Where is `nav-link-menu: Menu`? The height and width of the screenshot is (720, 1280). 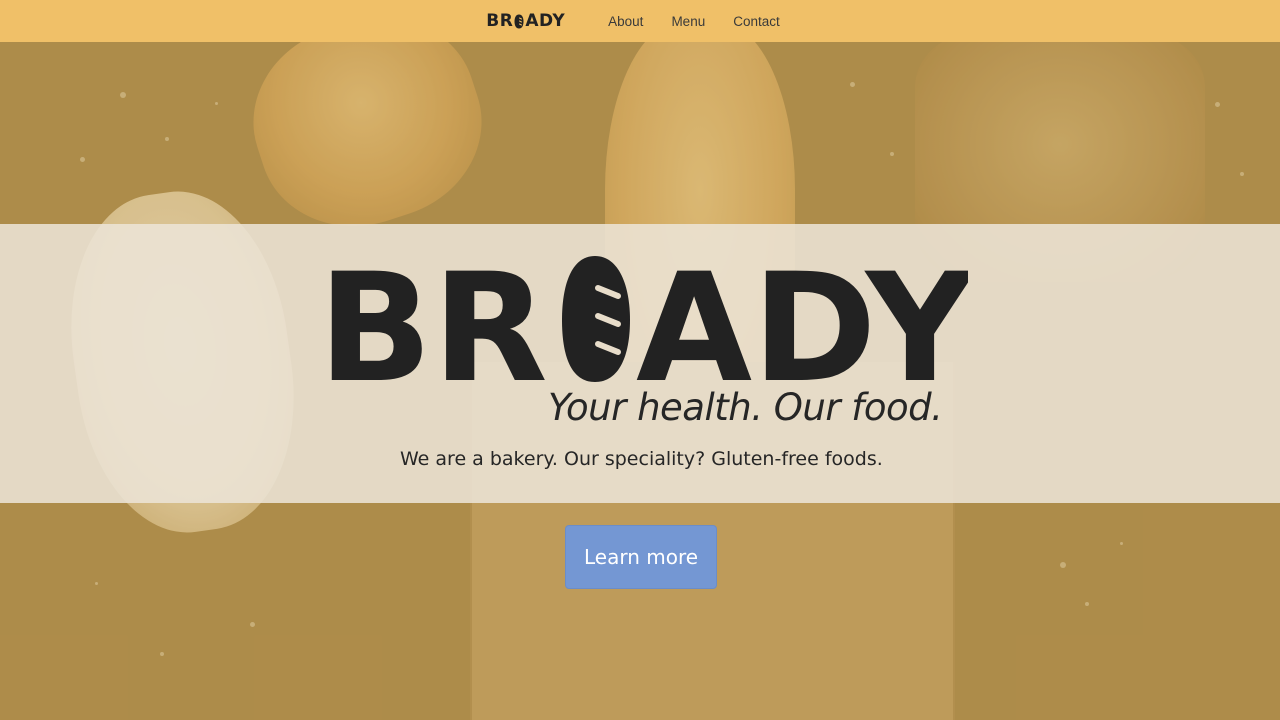 nav-link-menu: Menu is located at coordinates (688, 21).